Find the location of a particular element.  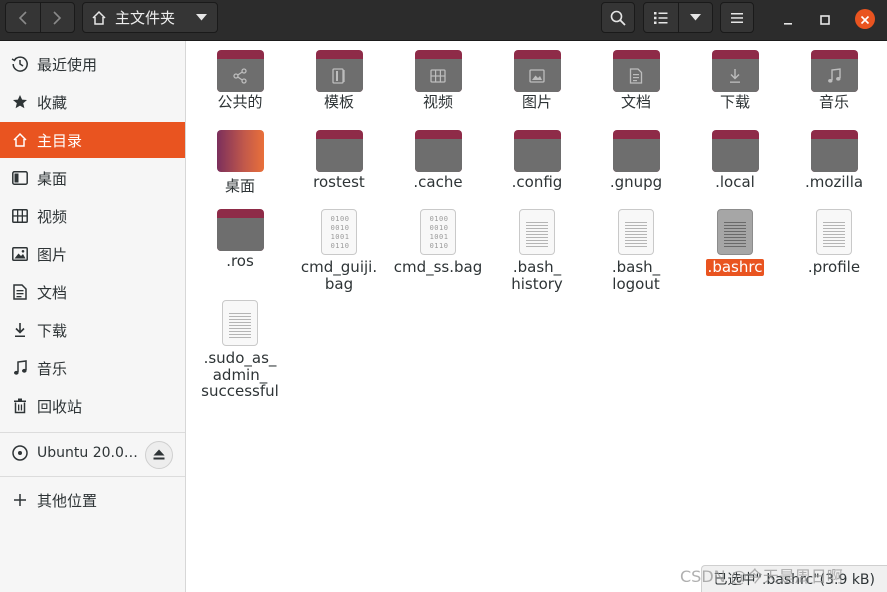

file-name-label: 图片 is located at coordinates (537, 102).